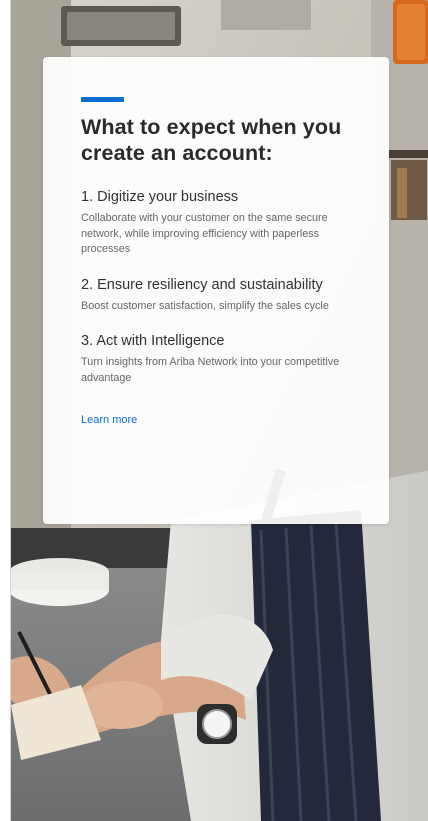 This screenshot has height=821, width=428. I want to click on step-heading: 3. Act with Intelligence, so click(153, 341).